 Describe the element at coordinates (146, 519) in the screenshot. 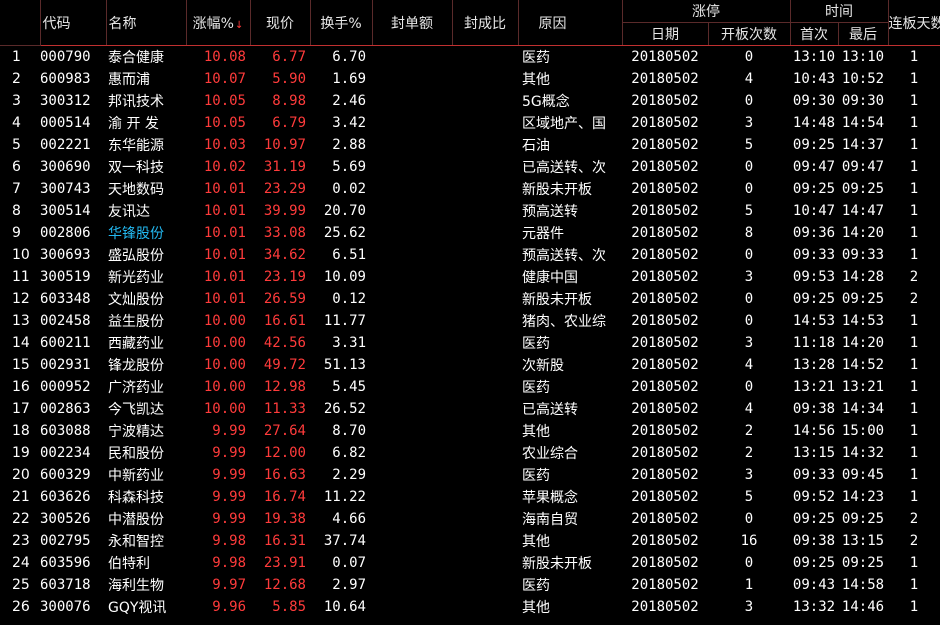

I see `stock-name: 中潜股份` at that location.